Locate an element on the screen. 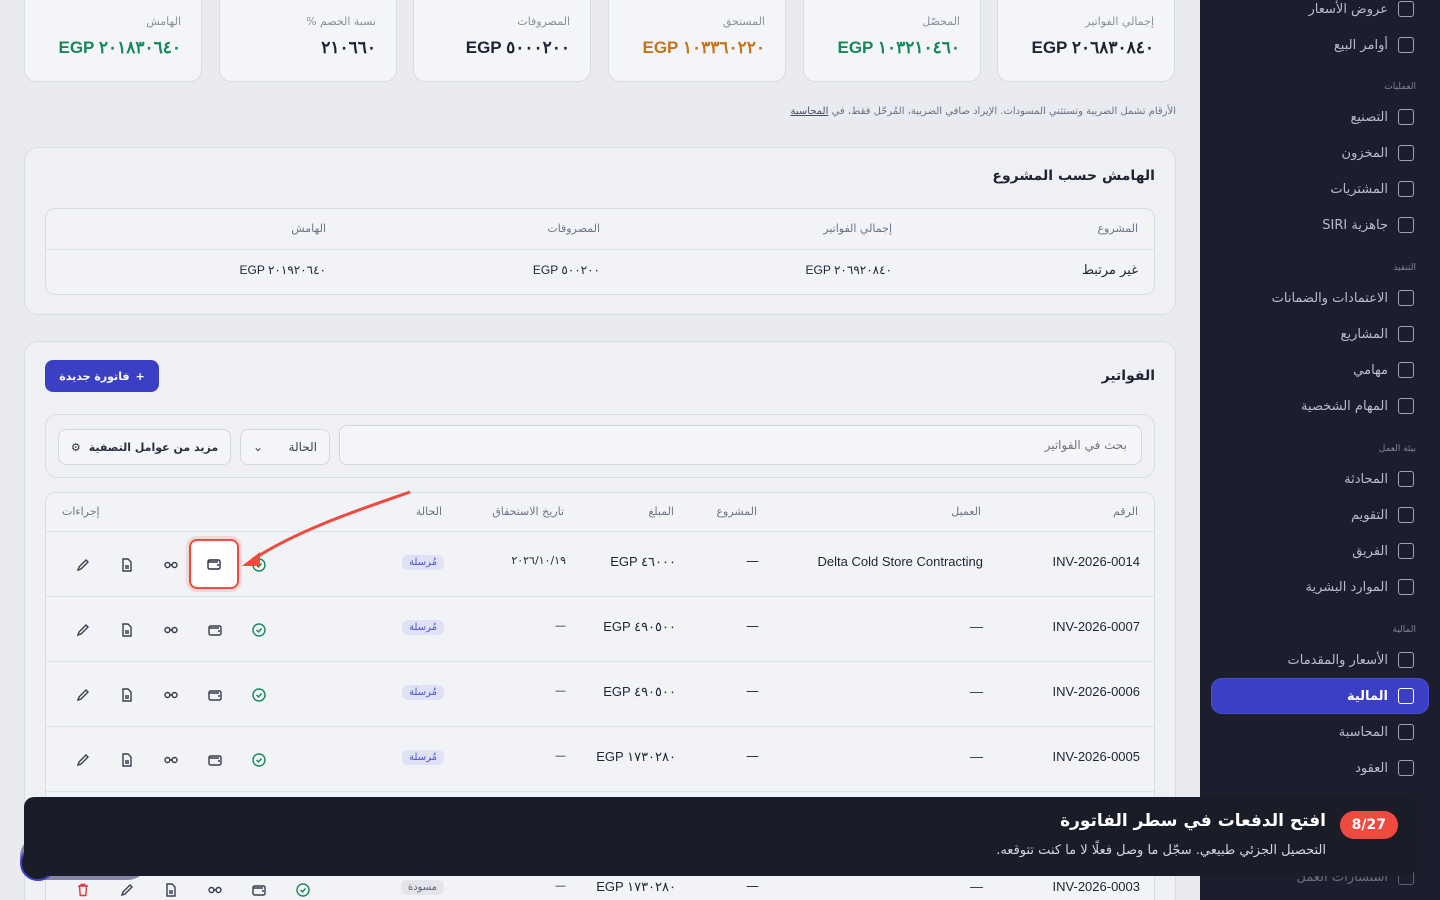 This screenshot has height=900, width=1440. status-filter: الحالة ⌄ is located at coordinates (285, 447).